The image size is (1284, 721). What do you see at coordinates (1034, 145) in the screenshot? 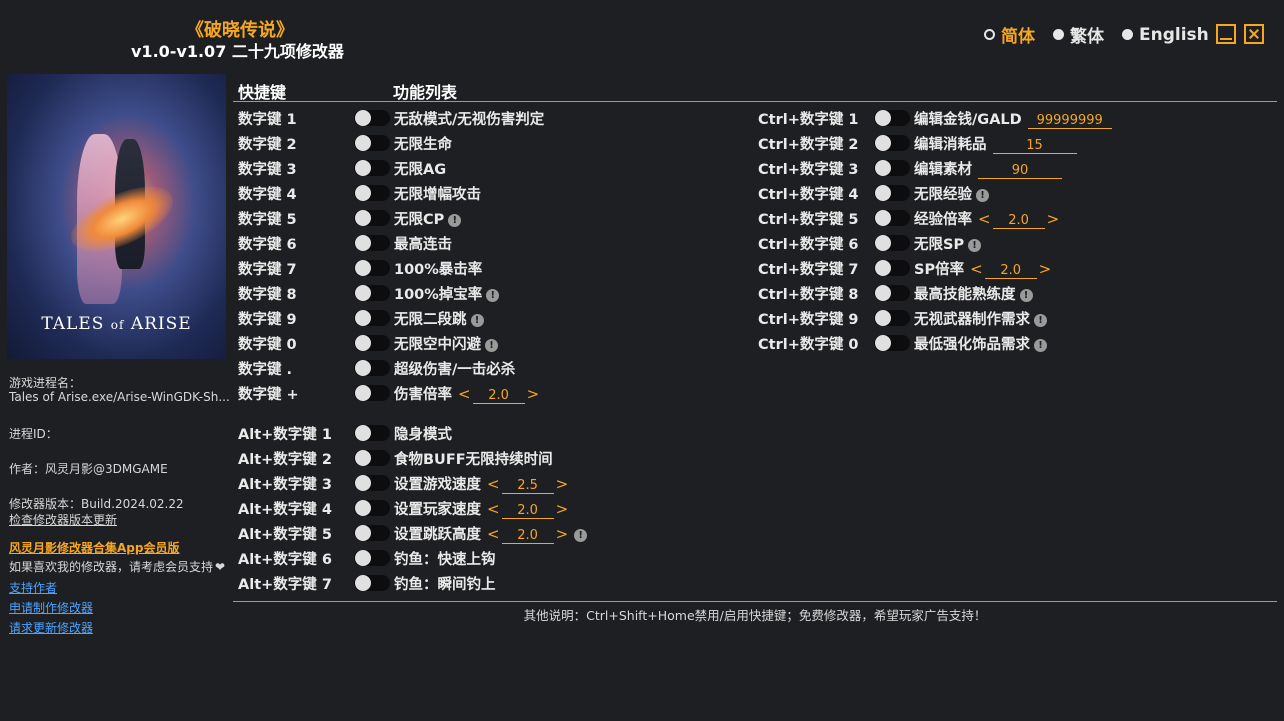
I see `value-edit-field: 15` at bounding box center [1034, 145].